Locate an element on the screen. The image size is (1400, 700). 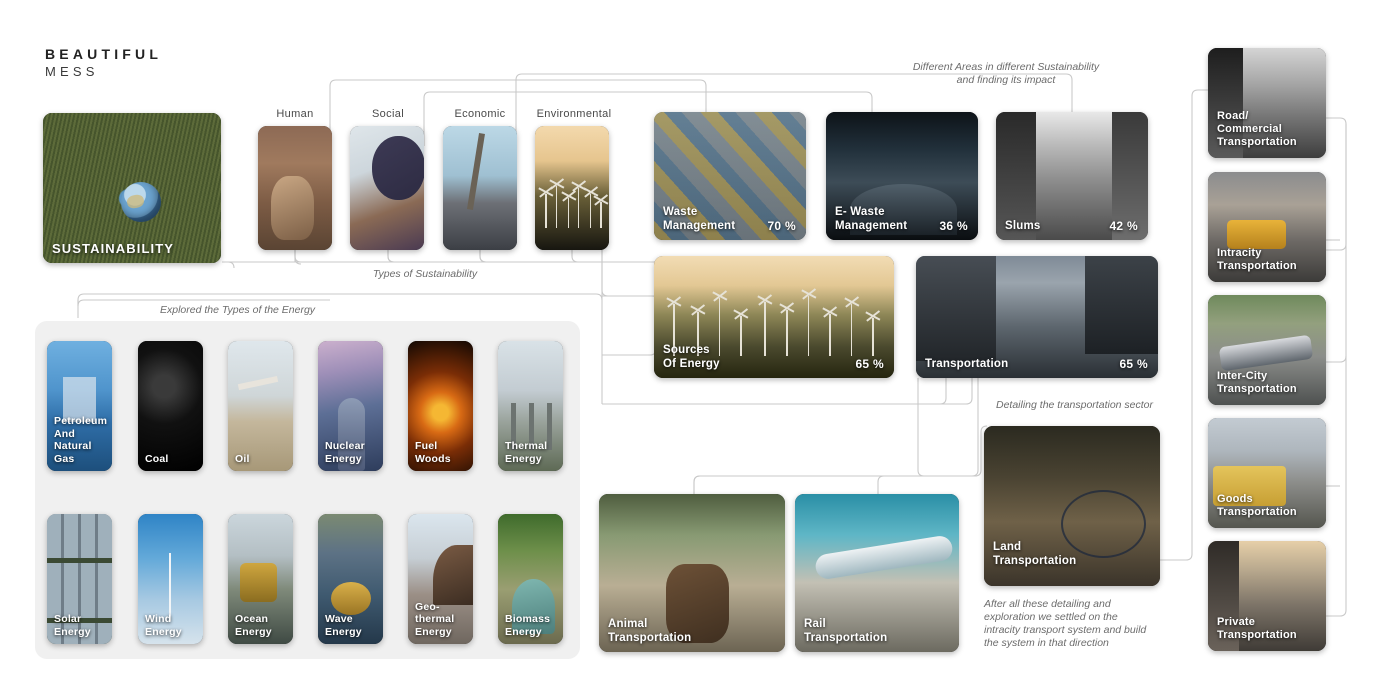
card-human is located at coordinates (295, 188).